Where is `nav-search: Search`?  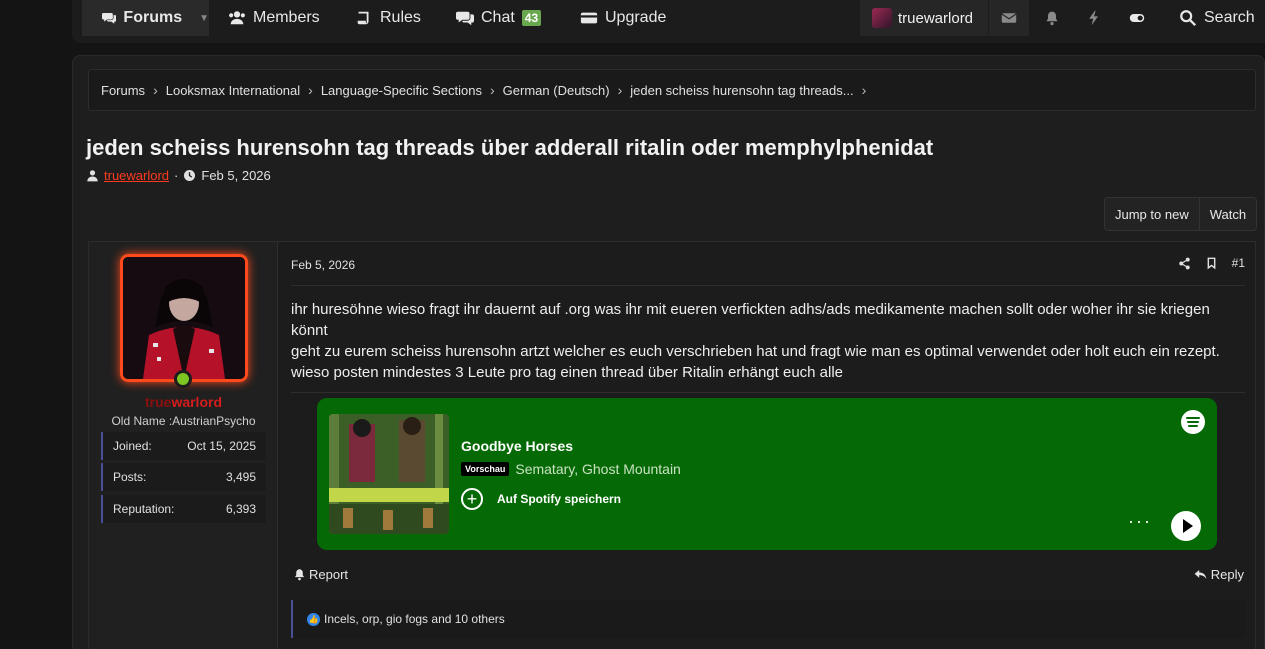 nav-search: Search is located at coordinates (1217, 18).